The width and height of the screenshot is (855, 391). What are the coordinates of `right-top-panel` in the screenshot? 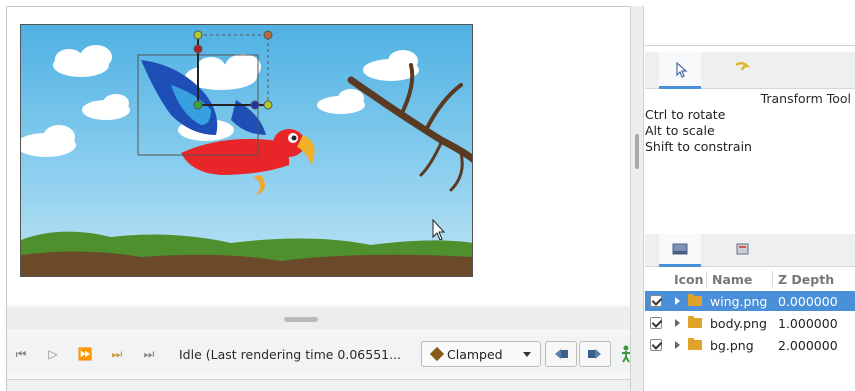 It's located at (750, 26).